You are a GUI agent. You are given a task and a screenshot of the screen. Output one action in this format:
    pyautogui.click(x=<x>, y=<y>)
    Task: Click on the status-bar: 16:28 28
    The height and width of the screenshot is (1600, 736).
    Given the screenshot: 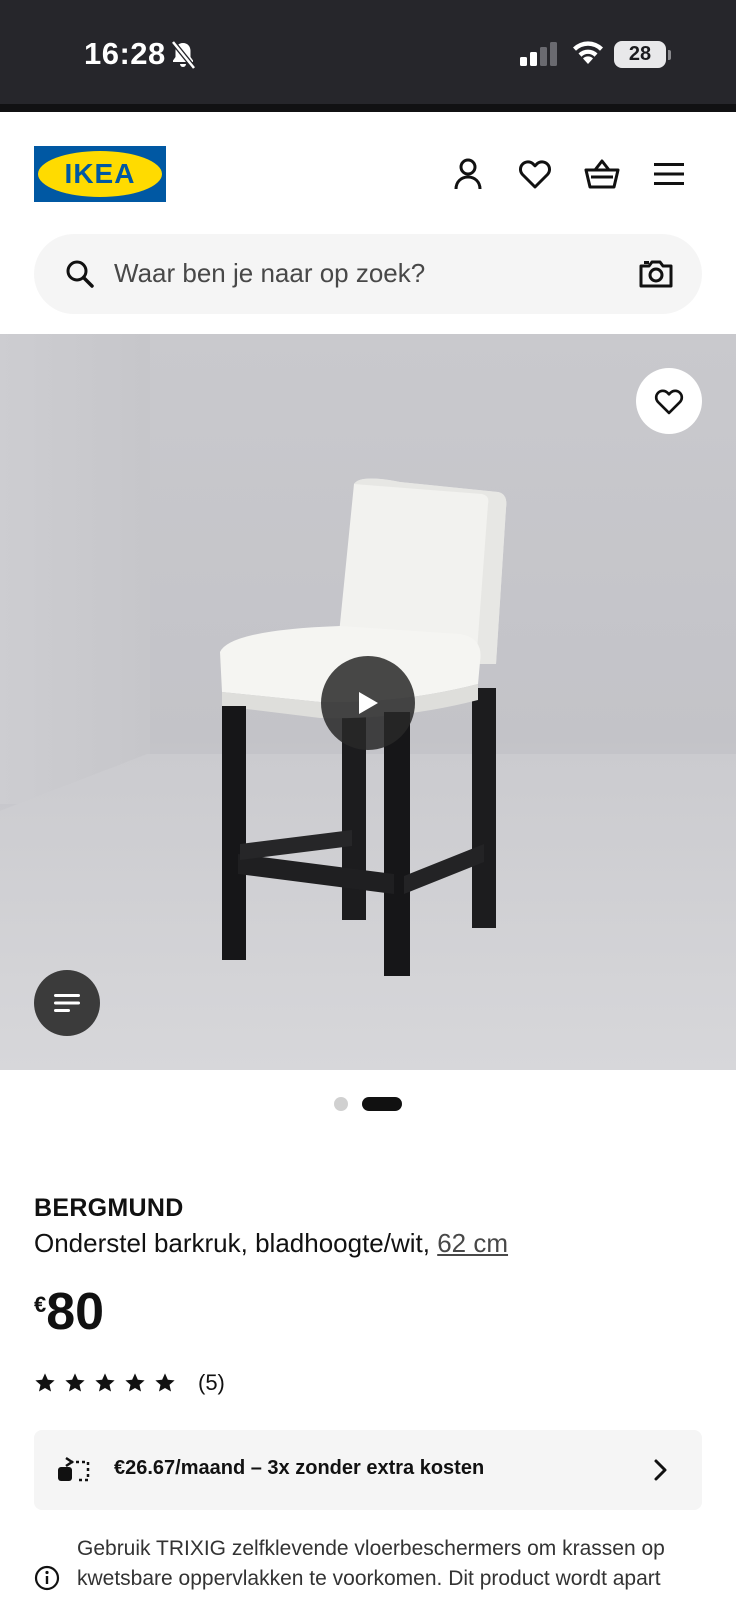 What is the action you would take?
    pyautogui.click(x=368, y=56)
    